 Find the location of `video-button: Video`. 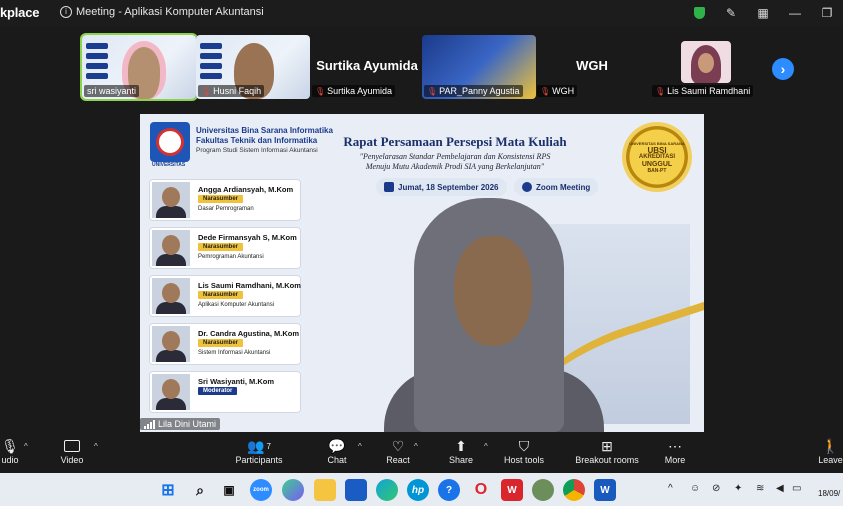

video-button: Video is located at coordinates (72, 454).